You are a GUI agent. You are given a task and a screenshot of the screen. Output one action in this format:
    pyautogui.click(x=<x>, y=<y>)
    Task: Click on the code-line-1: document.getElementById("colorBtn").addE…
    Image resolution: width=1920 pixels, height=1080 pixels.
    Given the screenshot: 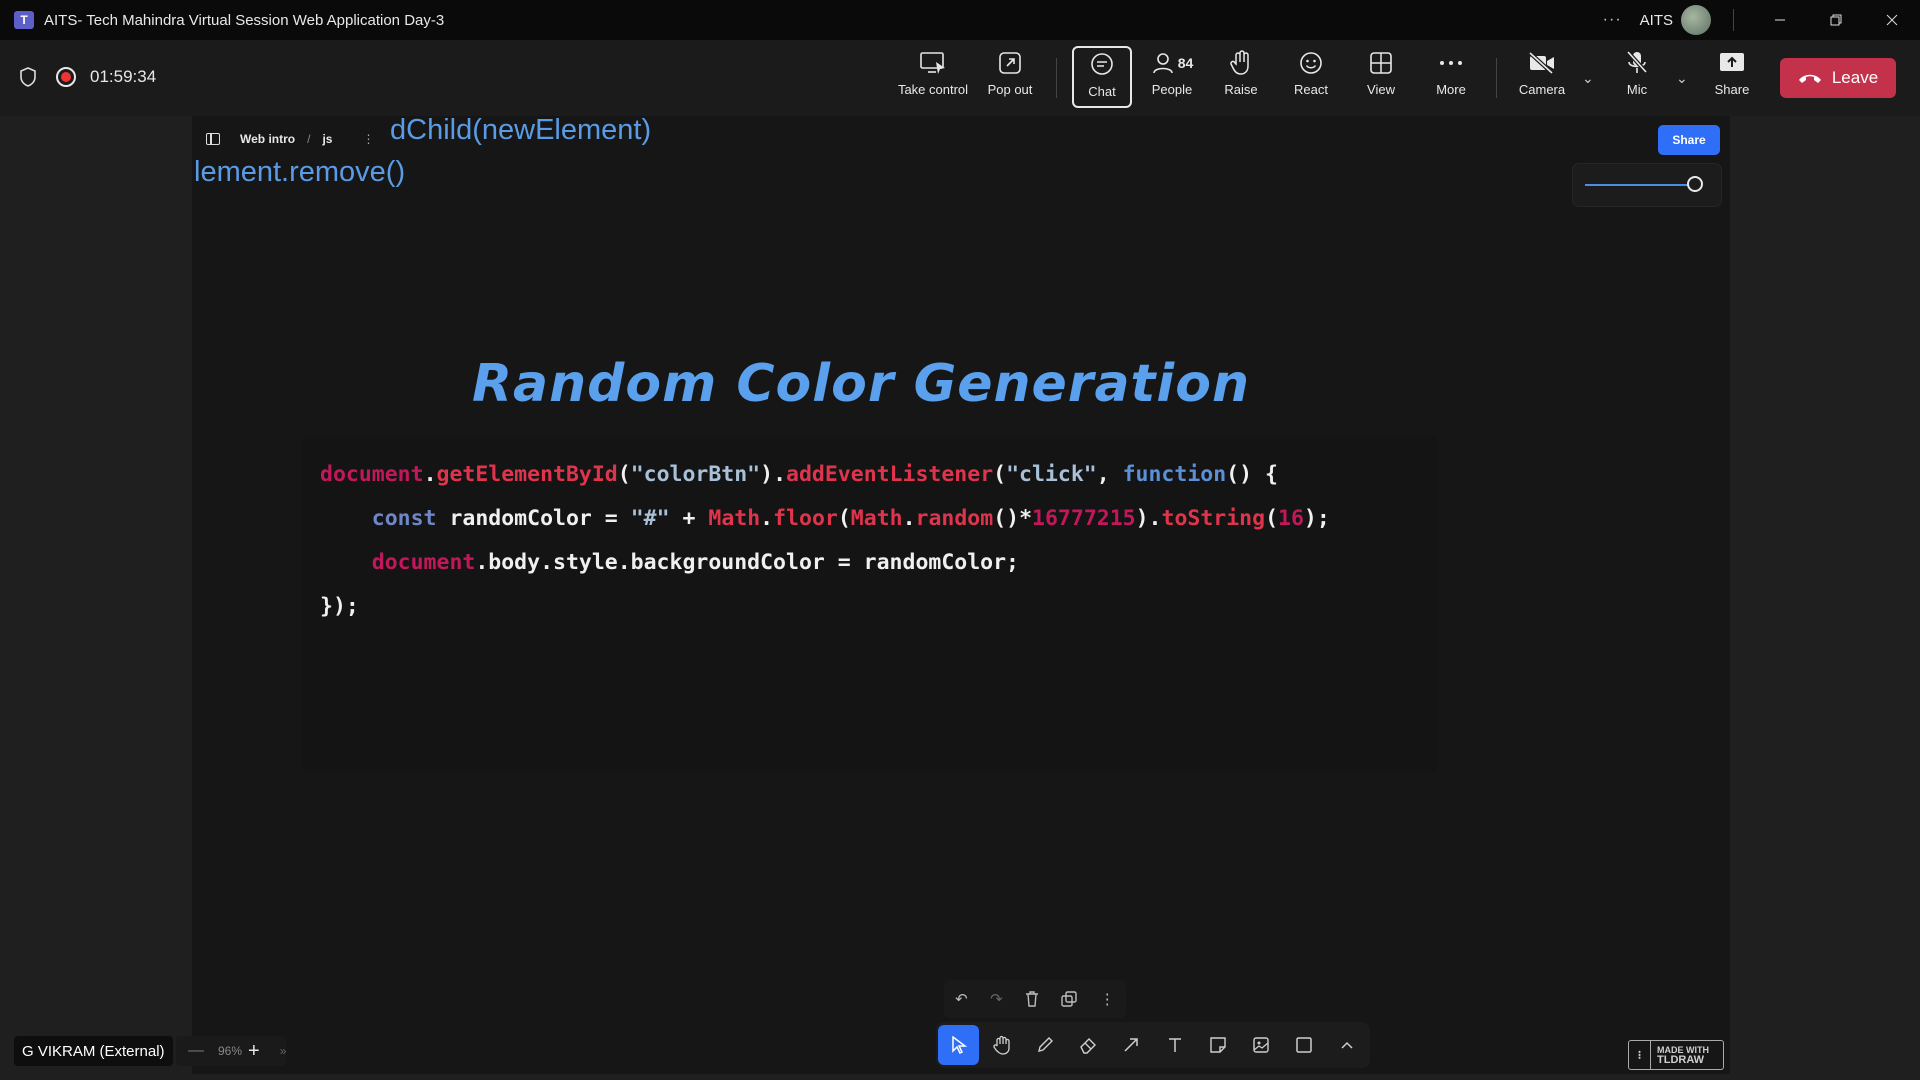 What is the action you would take?
    pyautogui.click(x=799, y=474)
    